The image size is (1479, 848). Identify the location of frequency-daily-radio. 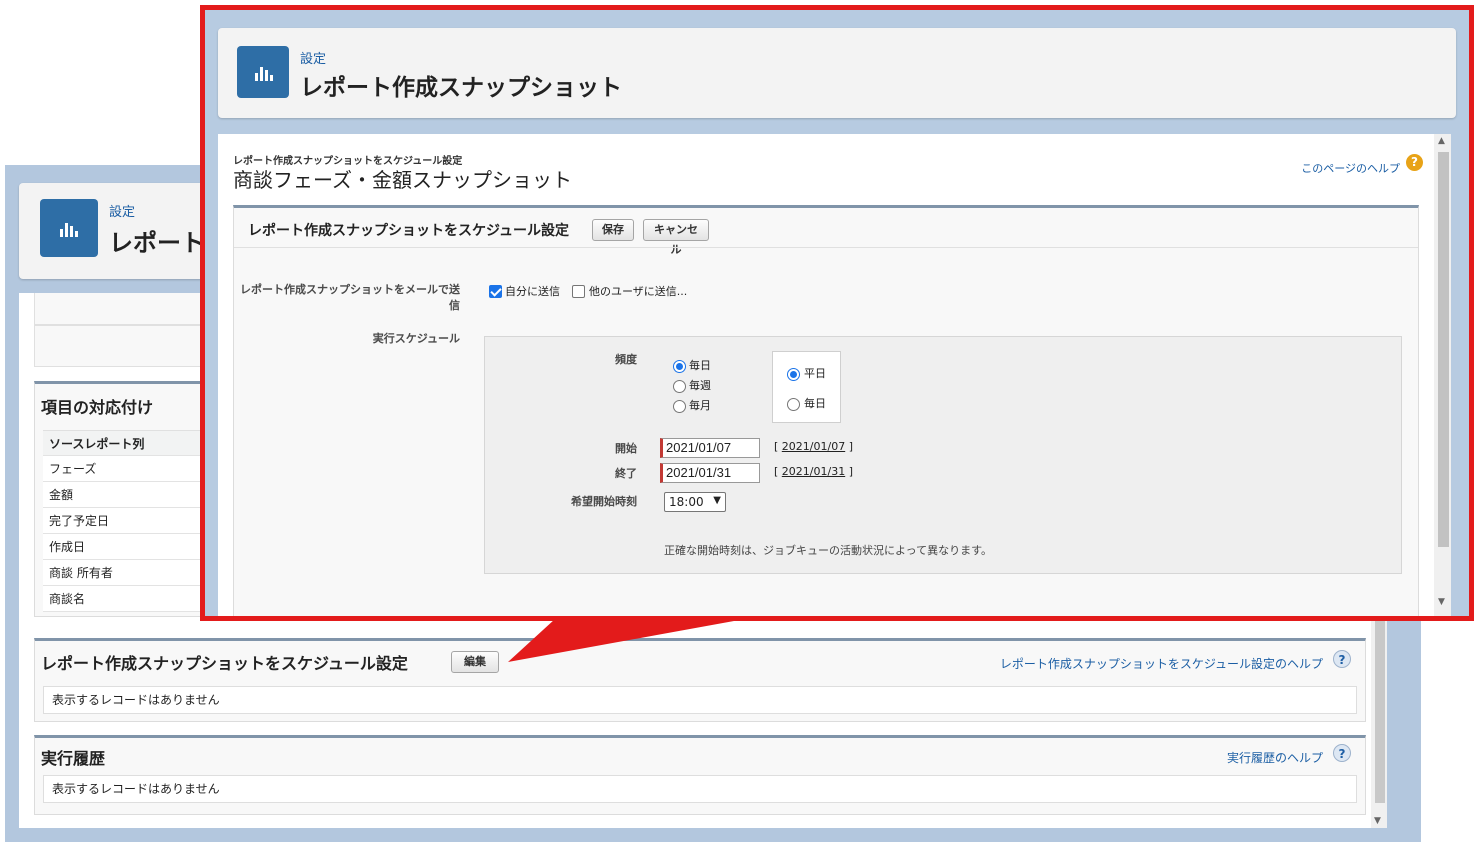
(679, 366).